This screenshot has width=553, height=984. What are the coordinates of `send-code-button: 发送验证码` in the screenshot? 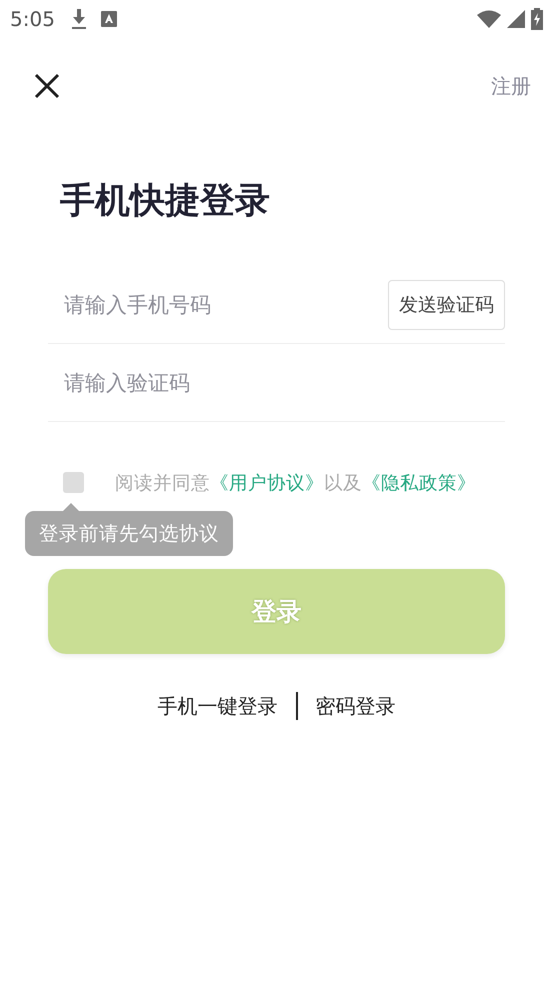 It's located at (446, 305).